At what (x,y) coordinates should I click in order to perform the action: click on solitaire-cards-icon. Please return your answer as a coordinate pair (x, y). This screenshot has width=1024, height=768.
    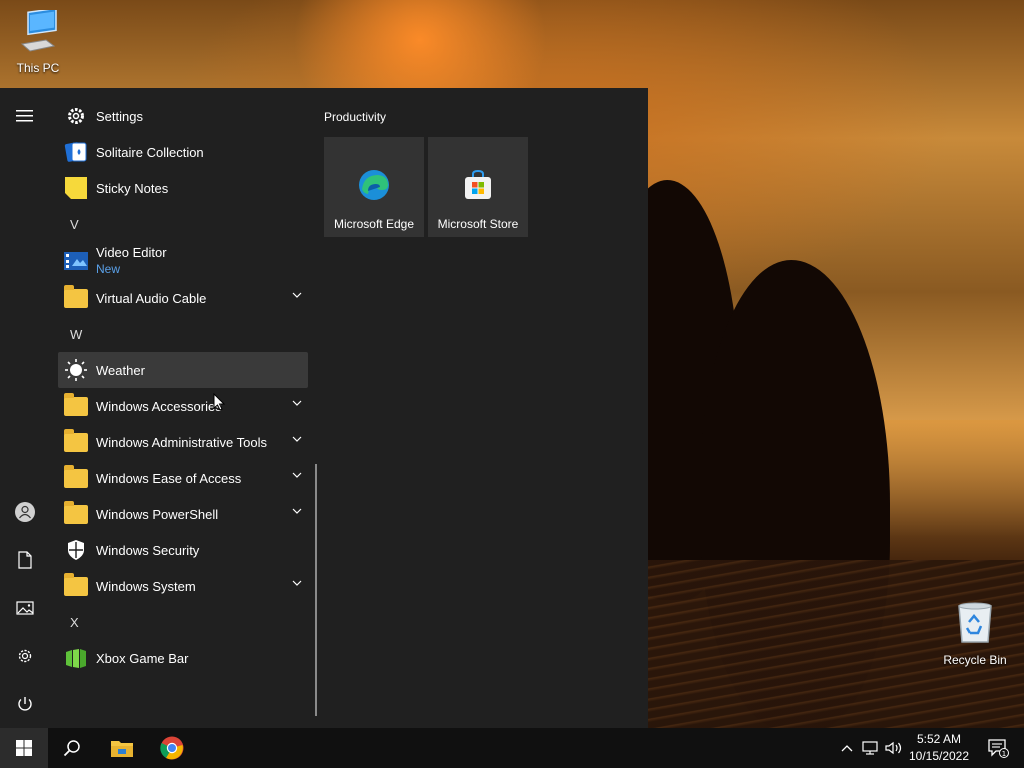
    Looking at the image, I should click on (76, 152).